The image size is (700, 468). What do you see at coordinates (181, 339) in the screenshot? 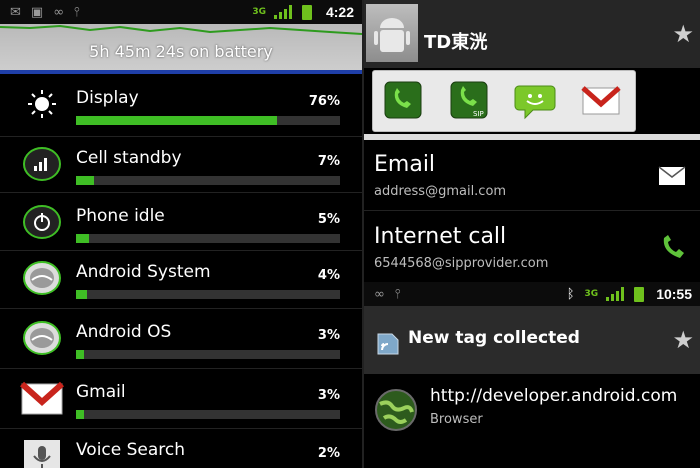
I see `usage-row: Android OS 3%` at bounding box center [181, 339].